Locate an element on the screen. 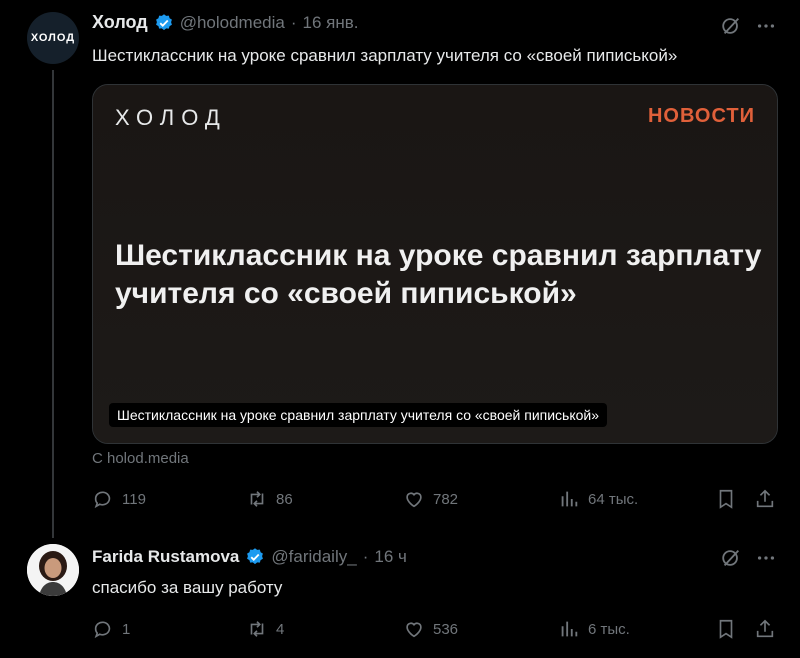 This screenshot has height=658, width=800. tweet1-header: Холод @holodmedia · 16 янв. is located at coordinates (225, 22).